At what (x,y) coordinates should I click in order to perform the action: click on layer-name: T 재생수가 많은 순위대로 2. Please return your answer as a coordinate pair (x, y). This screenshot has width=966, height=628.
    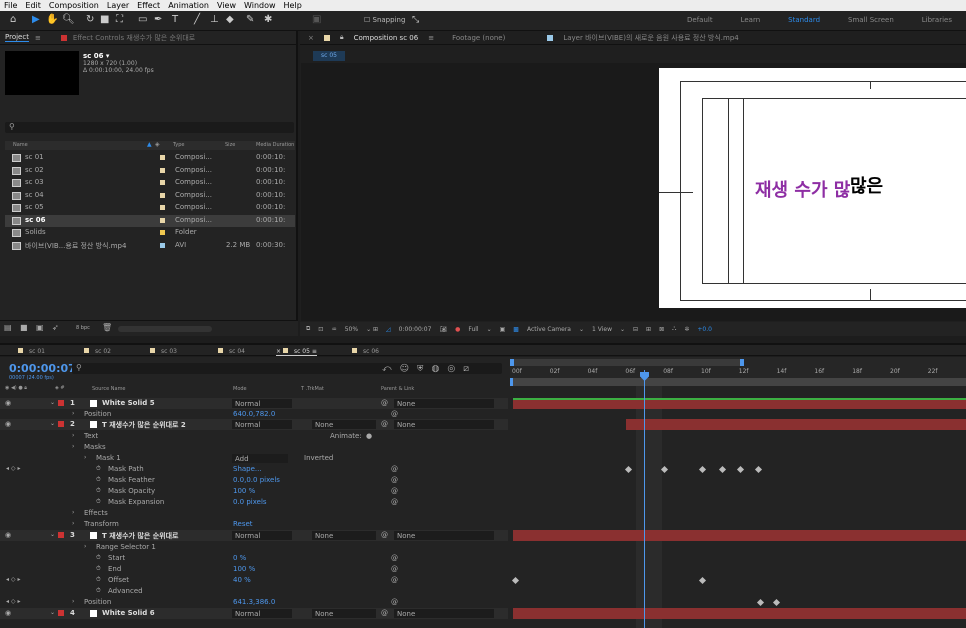
    Looking at the image, I should click on (144, 425).